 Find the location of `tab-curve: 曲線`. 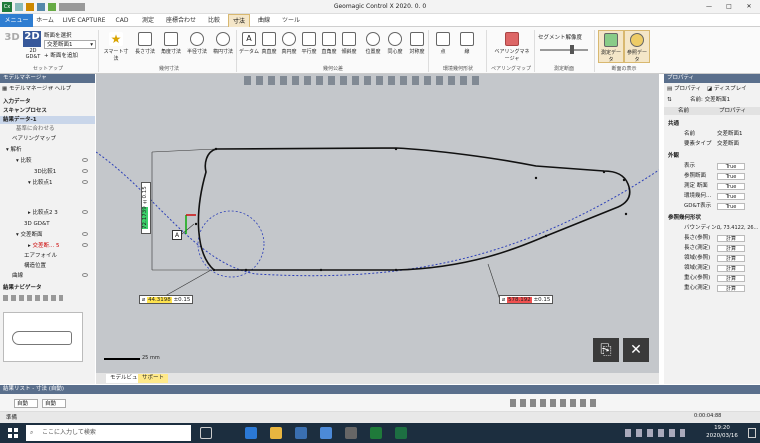

tab-curve: 曲線 is located at coordinates (264, 20).